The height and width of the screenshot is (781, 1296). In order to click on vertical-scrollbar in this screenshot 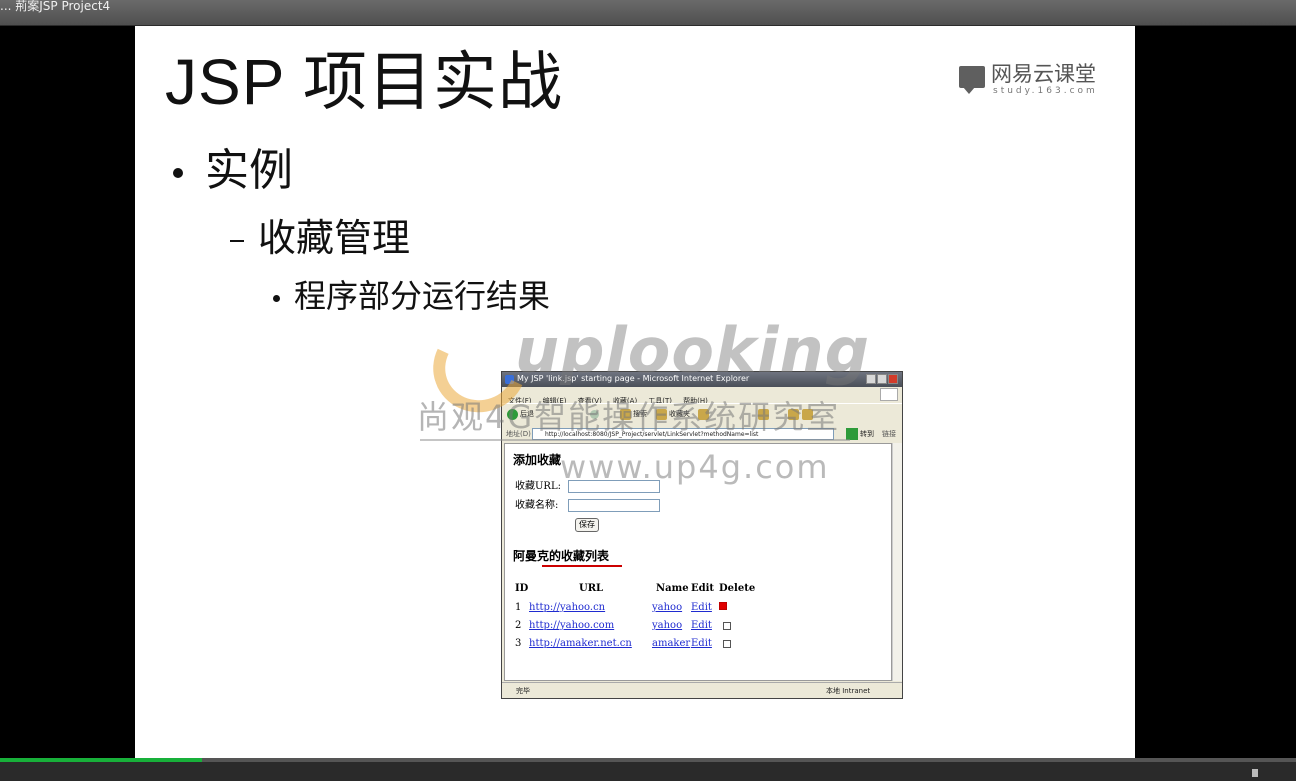, I will do `click(897, 562)`.